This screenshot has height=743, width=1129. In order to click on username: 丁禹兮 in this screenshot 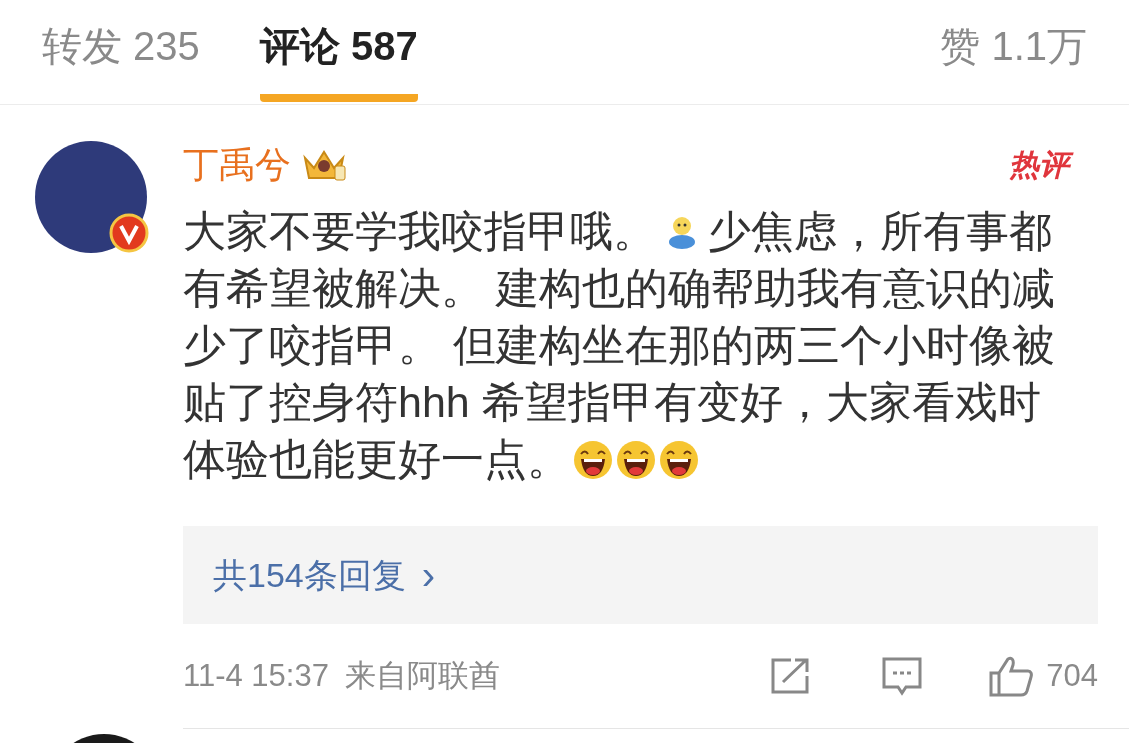, I will do `click(237, 165)`.